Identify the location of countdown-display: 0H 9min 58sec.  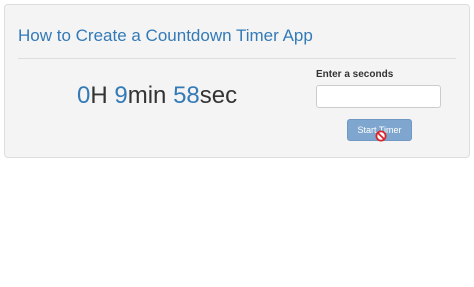
(157, 96).